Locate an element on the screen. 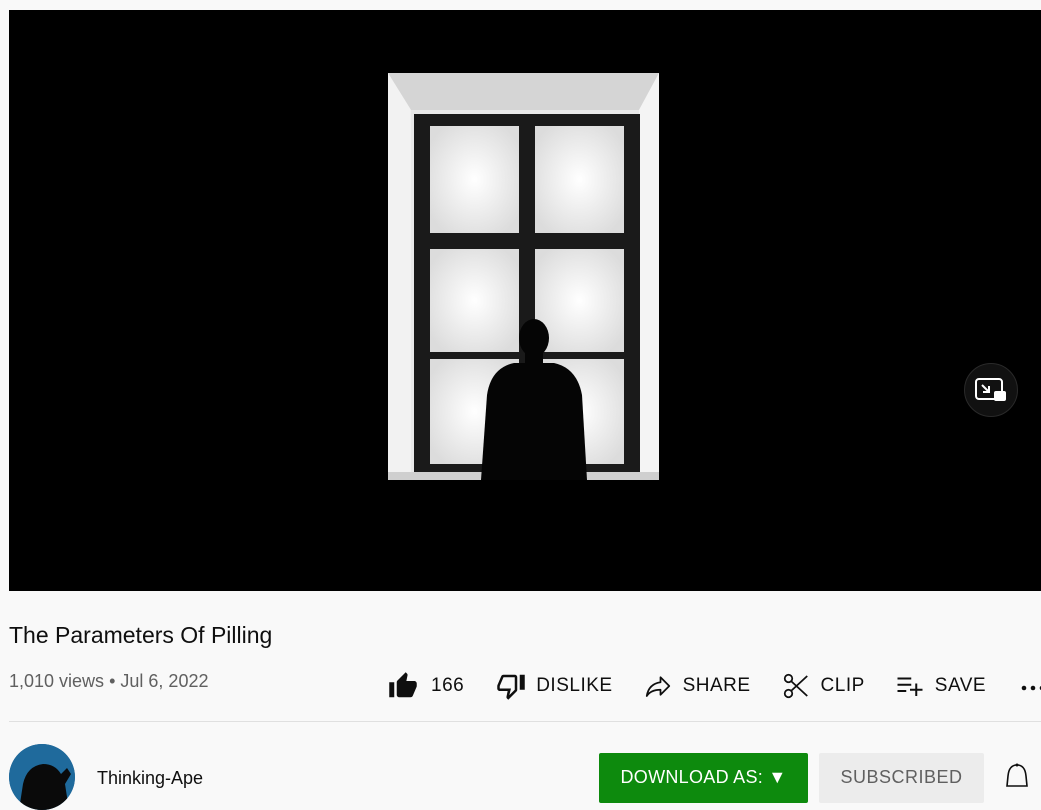 This screenshot has width=1041, height=810. thumb-up-filled-icon is located at coordinates (403, 685).